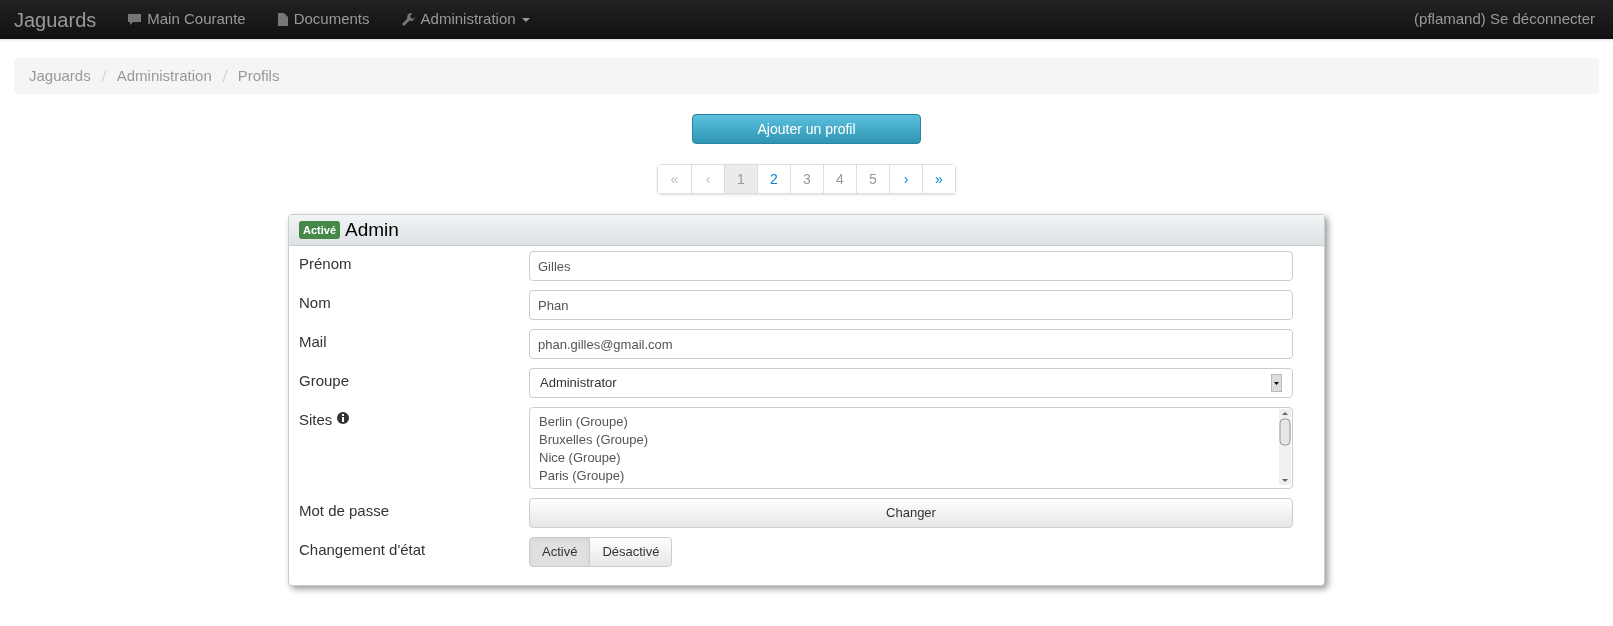 The width and height of the screenshot is (1613, 626). Describe the element at coordinates (631, 552) in the screenshot. I see `state-toggle-button: Désactivé` at that location.